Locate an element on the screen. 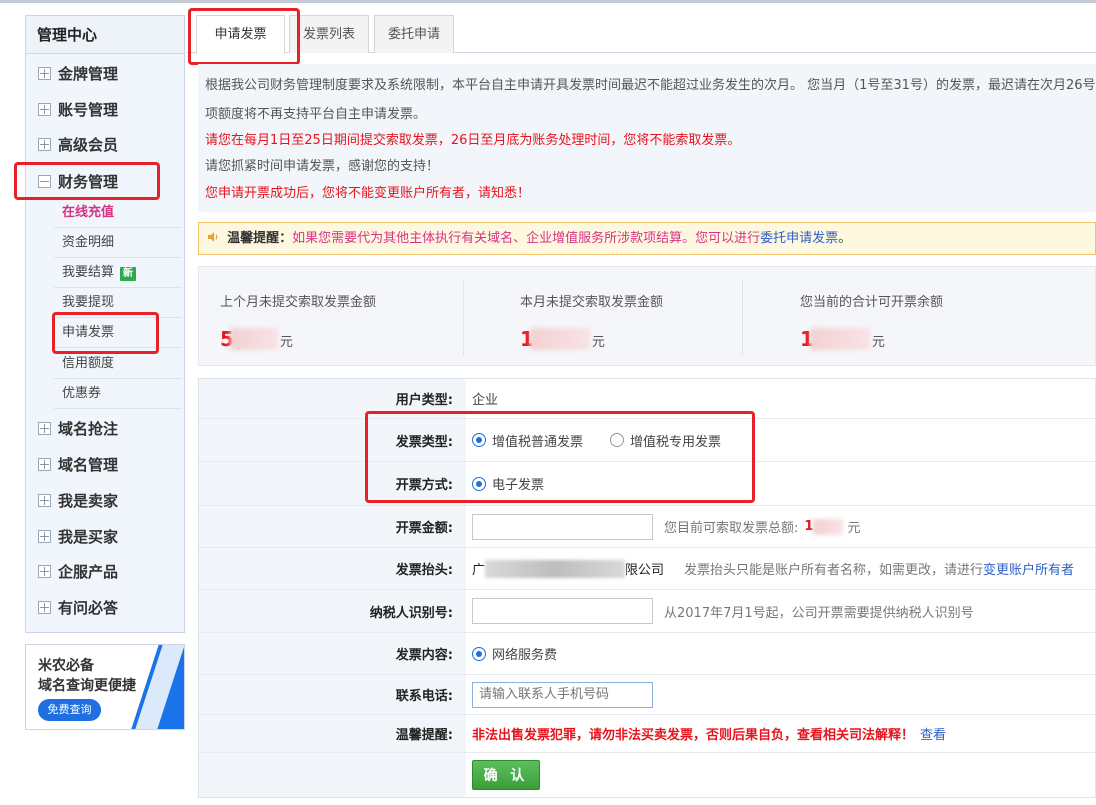 The width and height of the screenshot is (1096, 805). row-content: 发票内容: 网络服务费 is located at coordinates (647, 654).